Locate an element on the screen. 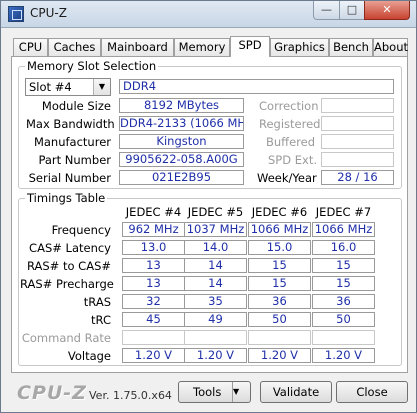 The image size is (417, 413). timings-row-label: tRC is located at coordinates (101, 320).